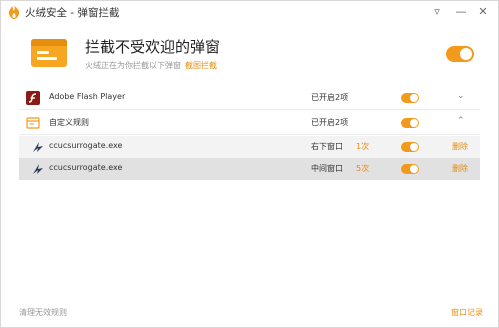 The image size is (499, 328). What do you see at coordinates (467, 312) in the screenshot?
I see `window-log-link: 窗口记录` at bounding box center [467, 312].